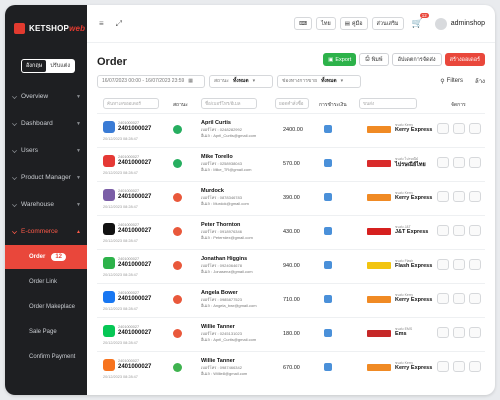 Image resolution: width=500 pixels, height=400 pixels. What do you see at coordinates (387, 23) in the screenshot?
I see `extension-button: ส่วนเสริม` at bounding box center [387, 23].